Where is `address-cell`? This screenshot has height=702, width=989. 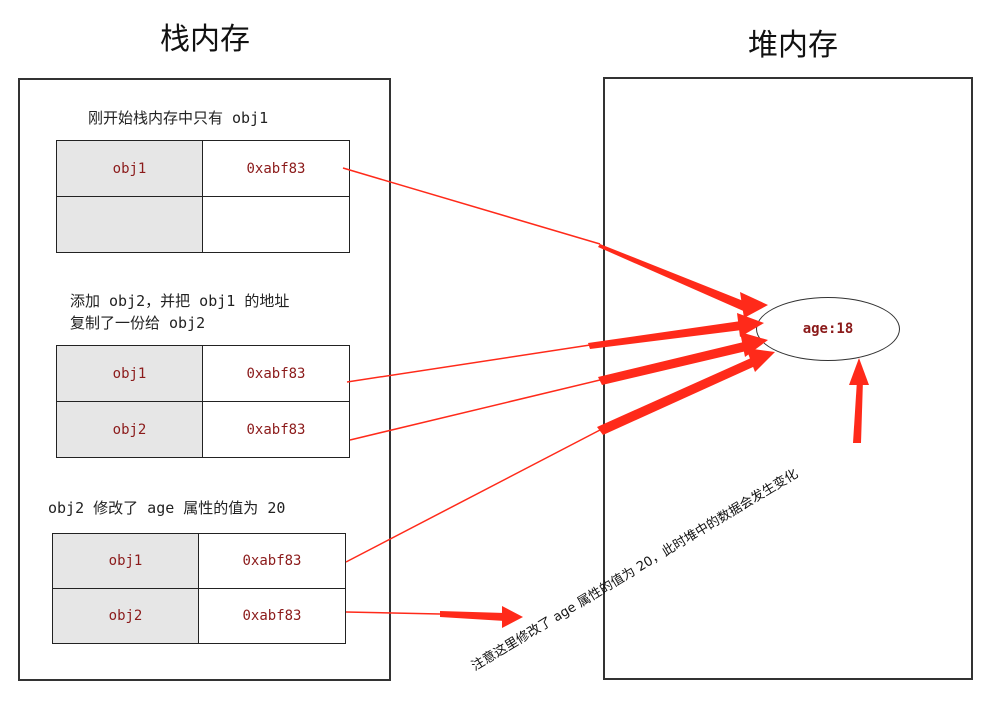
address-cell is located at coordinates (276, 224).